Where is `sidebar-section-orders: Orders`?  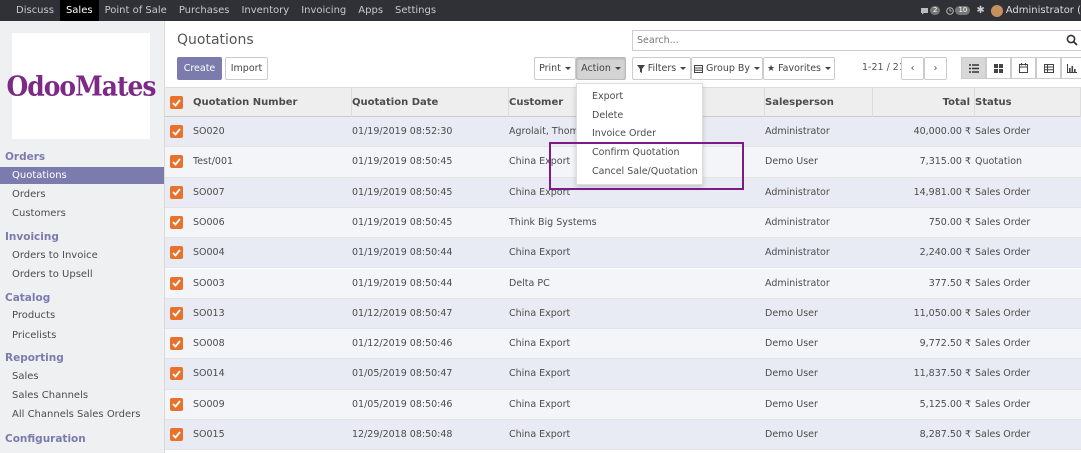
sidebar-section-orders: Orders is located at coordinates (25, 157).